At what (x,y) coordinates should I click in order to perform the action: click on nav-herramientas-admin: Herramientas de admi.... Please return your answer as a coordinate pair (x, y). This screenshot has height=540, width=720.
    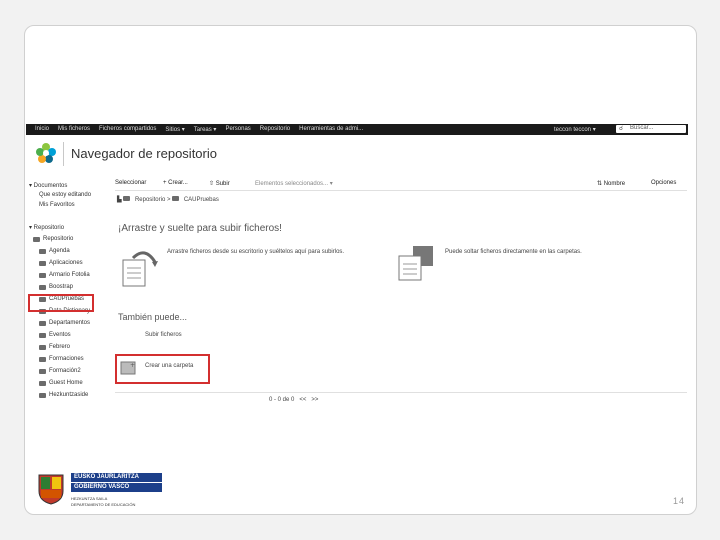
    Looking at the image, I should click on (331, 129).